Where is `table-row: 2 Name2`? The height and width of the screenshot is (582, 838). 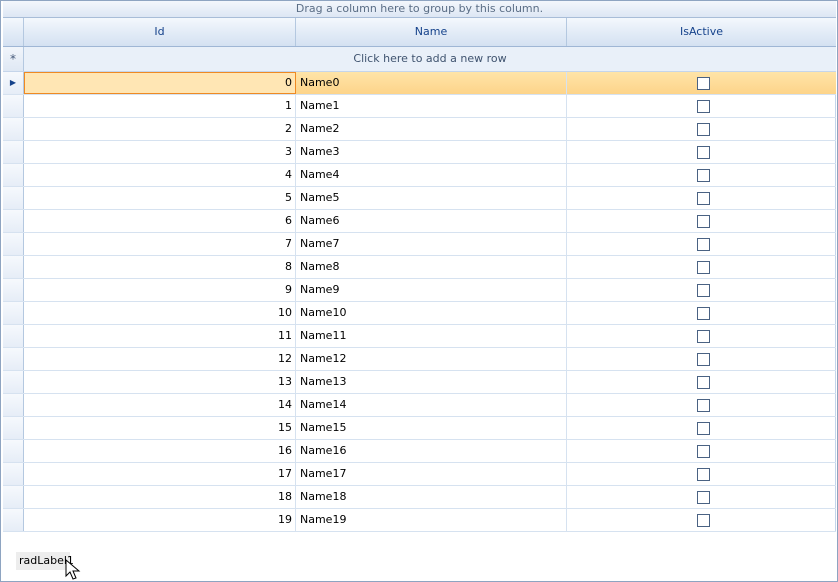 table-row: 2 Name2 is located at coordinates (419, 129).